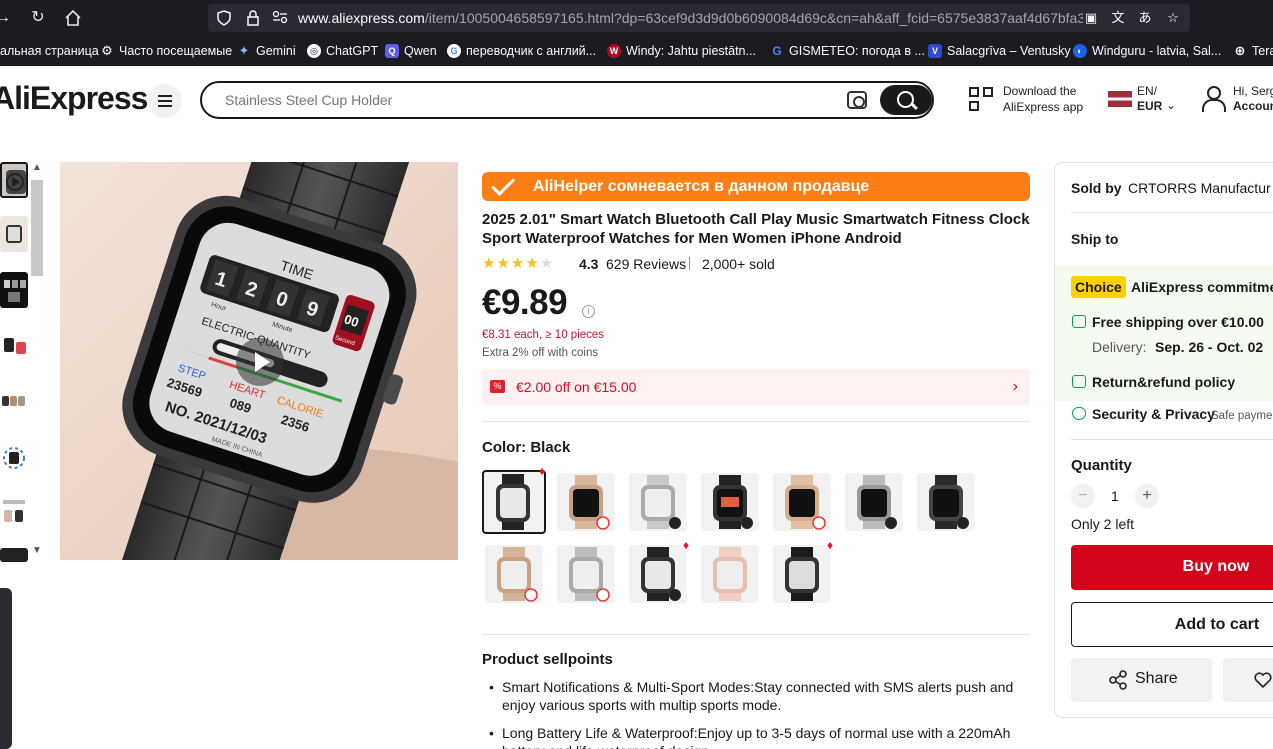 This screenshot has height=749, width=1273. I want to click on windy-icon: W, so click(614, 51).